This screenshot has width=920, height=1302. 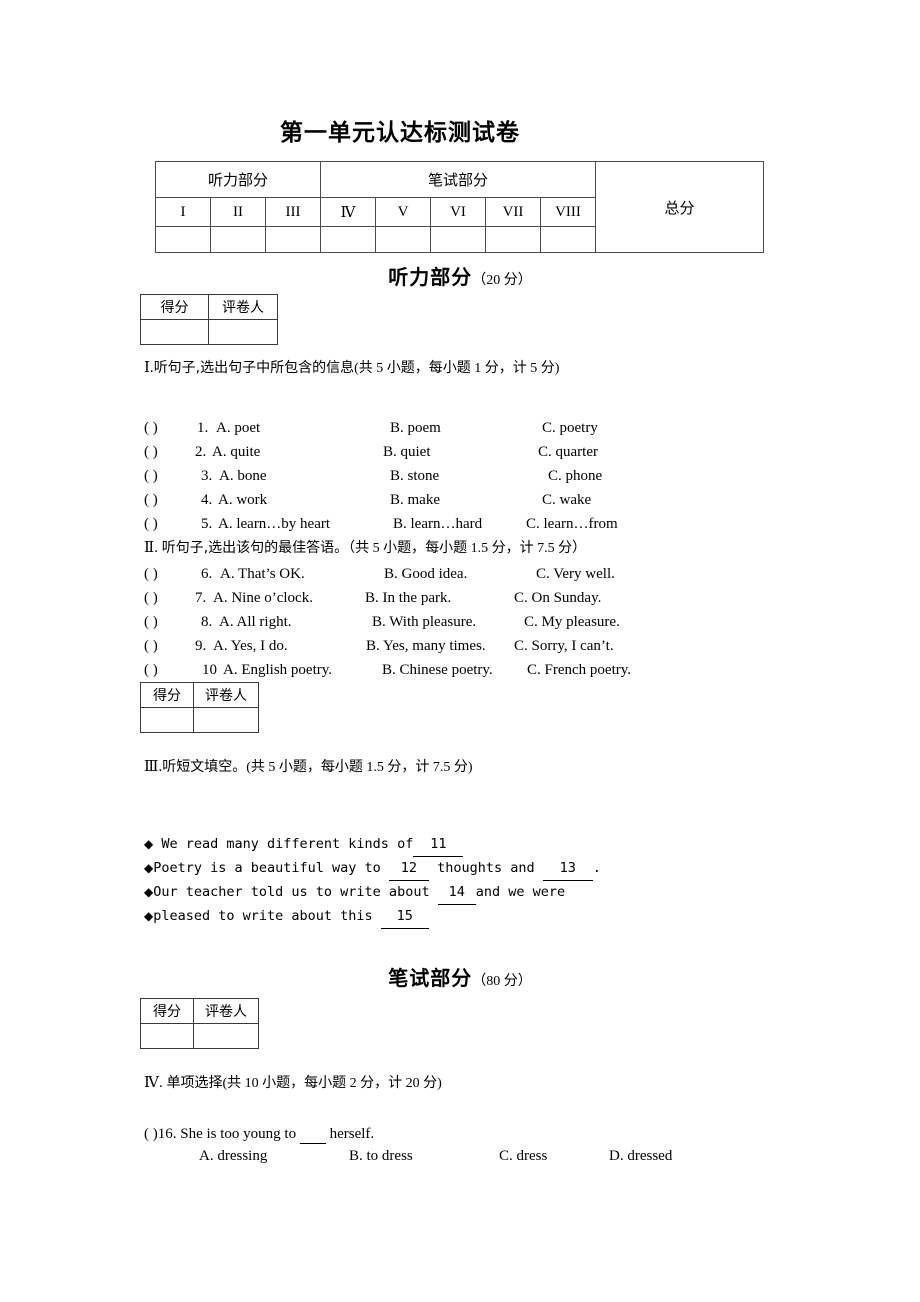 I want to click on q10-option-b: B. Chinese poetry., so click(x=437, y=670).